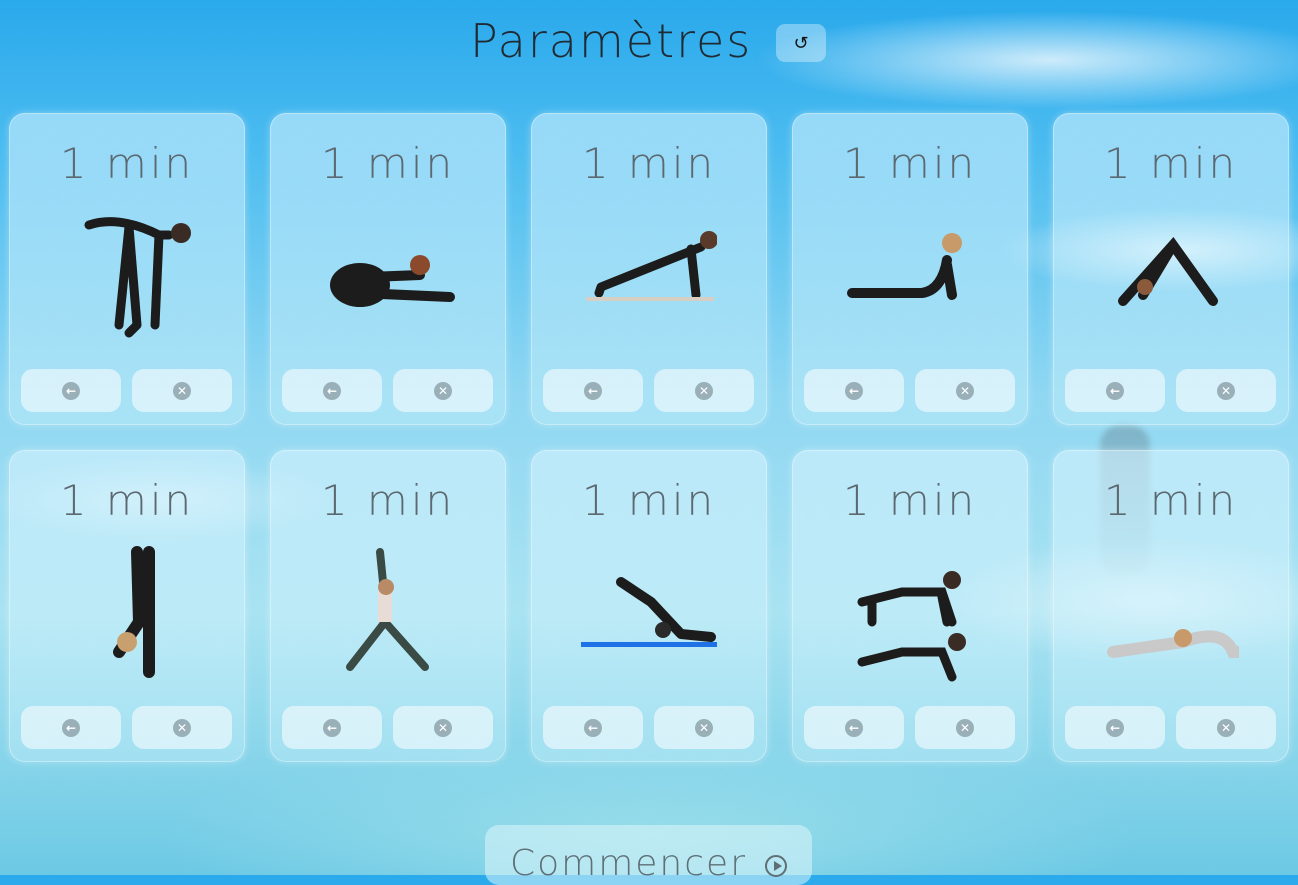  Describe the element at coordinates (776, 866) in the screenshot. I see `play-icon` at that location.